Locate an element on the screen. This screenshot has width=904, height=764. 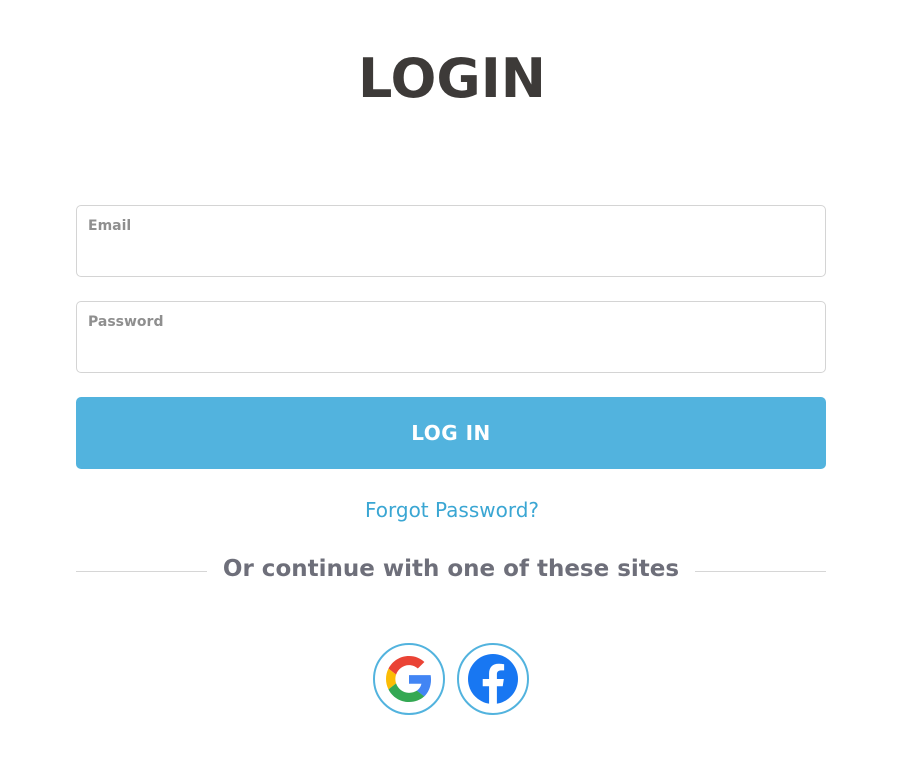
divider-right is located at coordinates (760, 571).